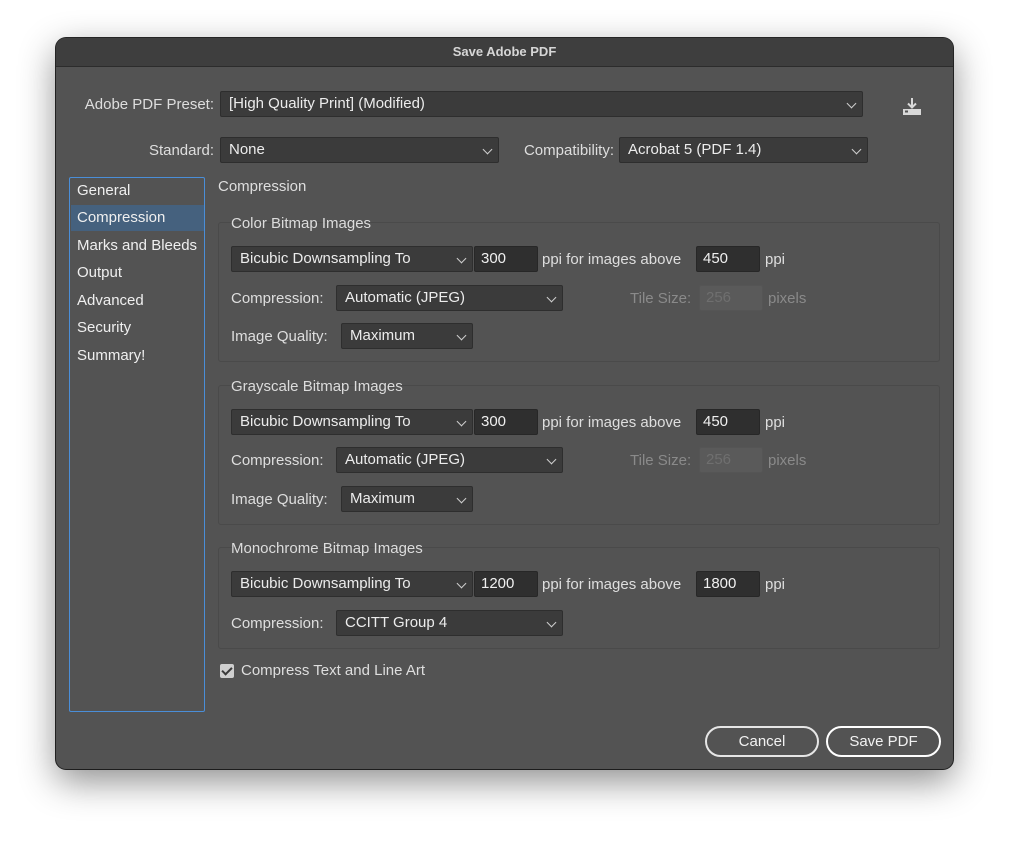  I want to click on grayscale-downsampling-select: Bicubic Downsampling To, so click(352, 422).